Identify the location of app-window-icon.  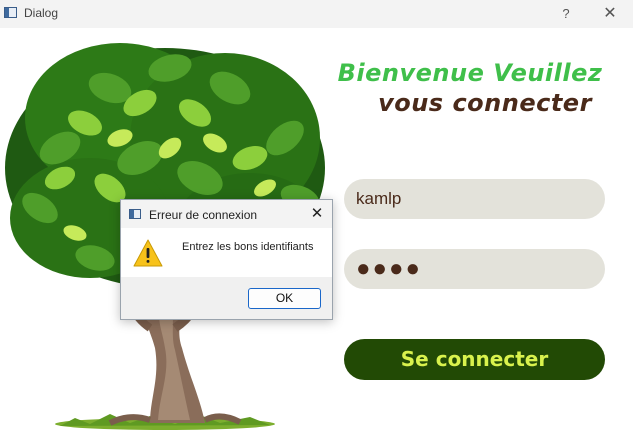
(10, 12).